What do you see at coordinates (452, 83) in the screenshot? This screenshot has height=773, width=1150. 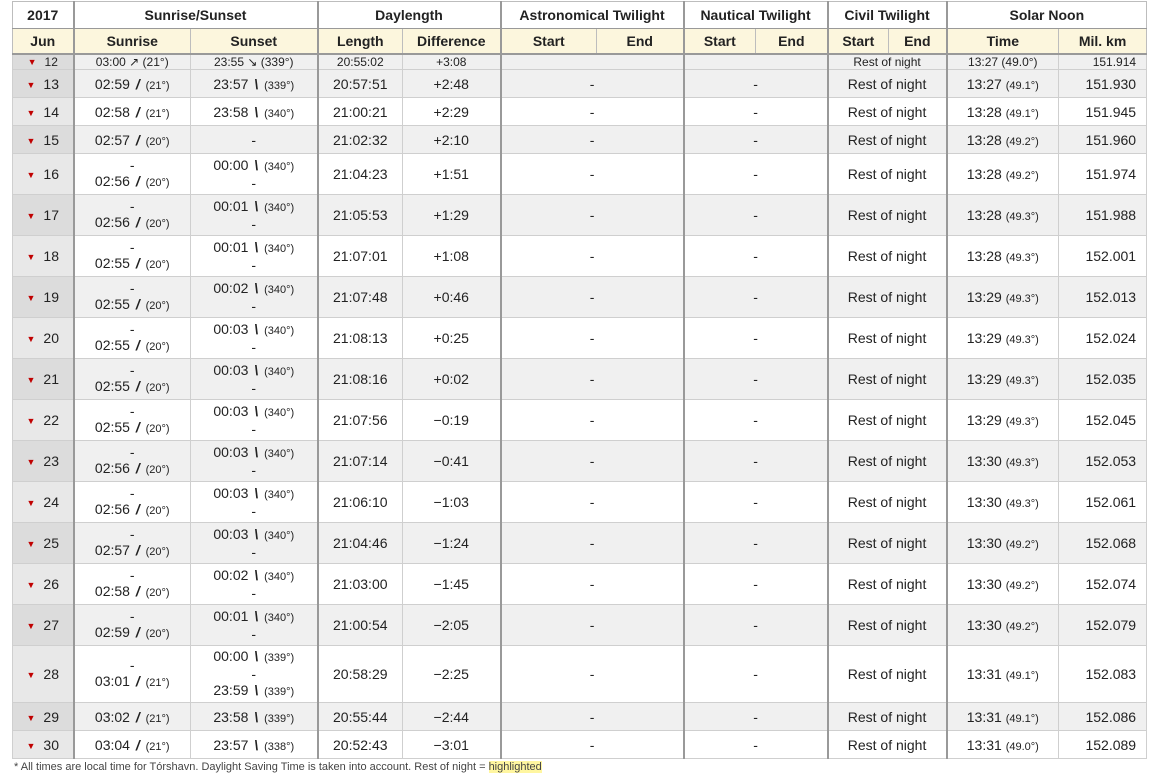 I see `difference-cell: +2:48` at bounding box center [452, 83].